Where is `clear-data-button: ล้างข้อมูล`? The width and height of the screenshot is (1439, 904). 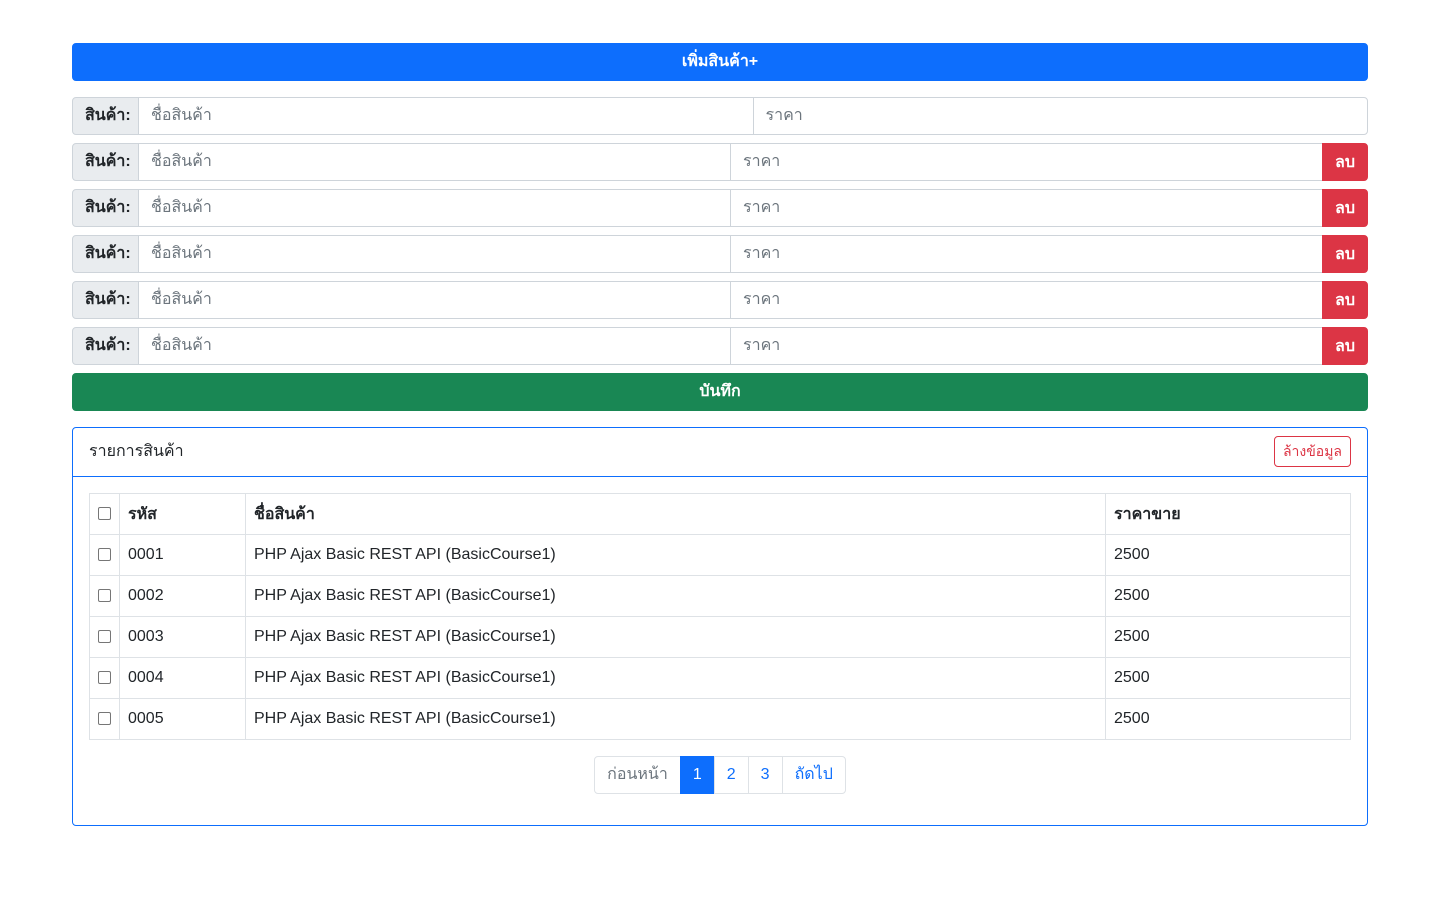 clear-data-button: ล้างข้อมูล is located at coordinates (1312, 451).